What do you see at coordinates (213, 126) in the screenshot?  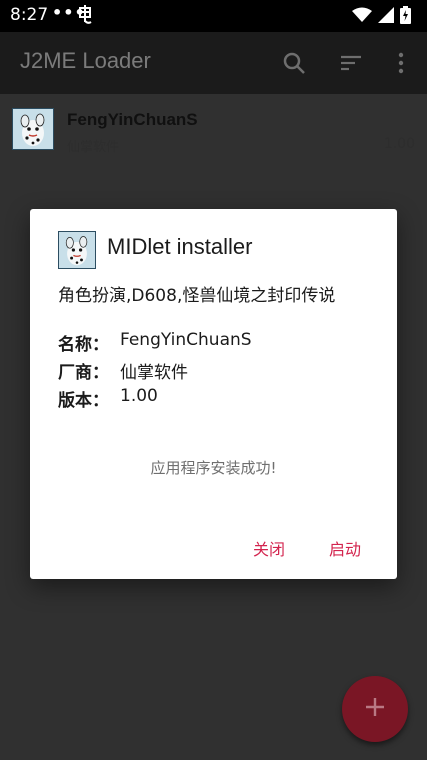 I see `list-item: FengYinChuanS 仙掌软件 1.00` at bounding box center [213, 126].